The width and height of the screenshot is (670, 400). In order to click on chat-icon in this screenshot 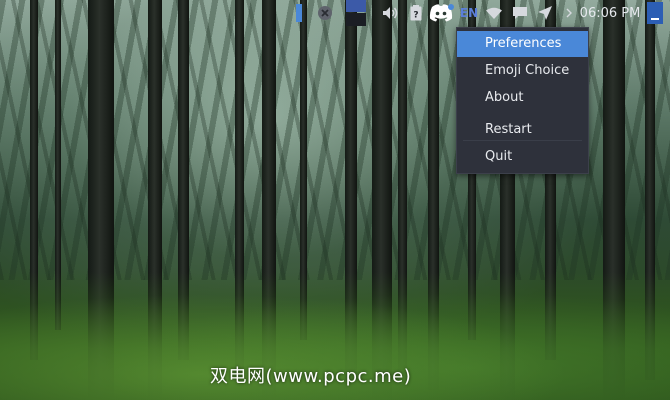, I will do `click(520, 13)`.